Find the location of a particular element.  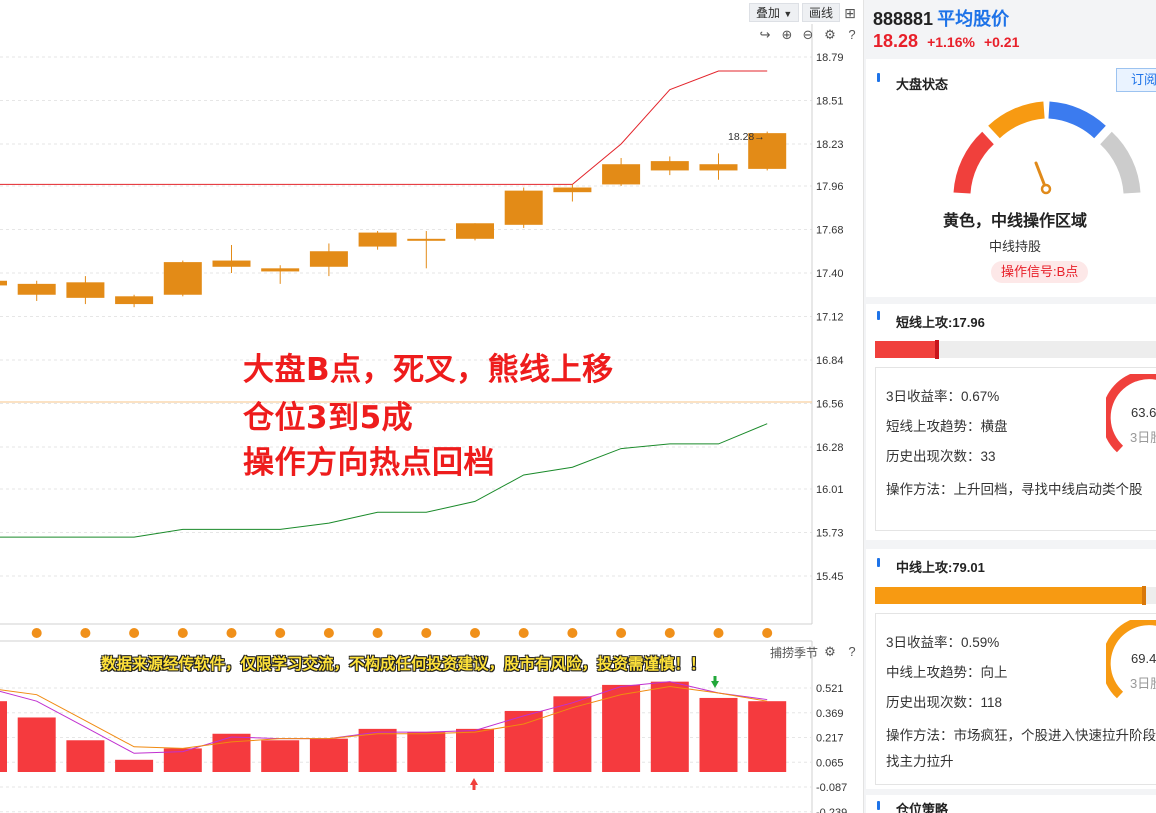

sub-tick-label: 0.369 is located at coordinates (830, 714).